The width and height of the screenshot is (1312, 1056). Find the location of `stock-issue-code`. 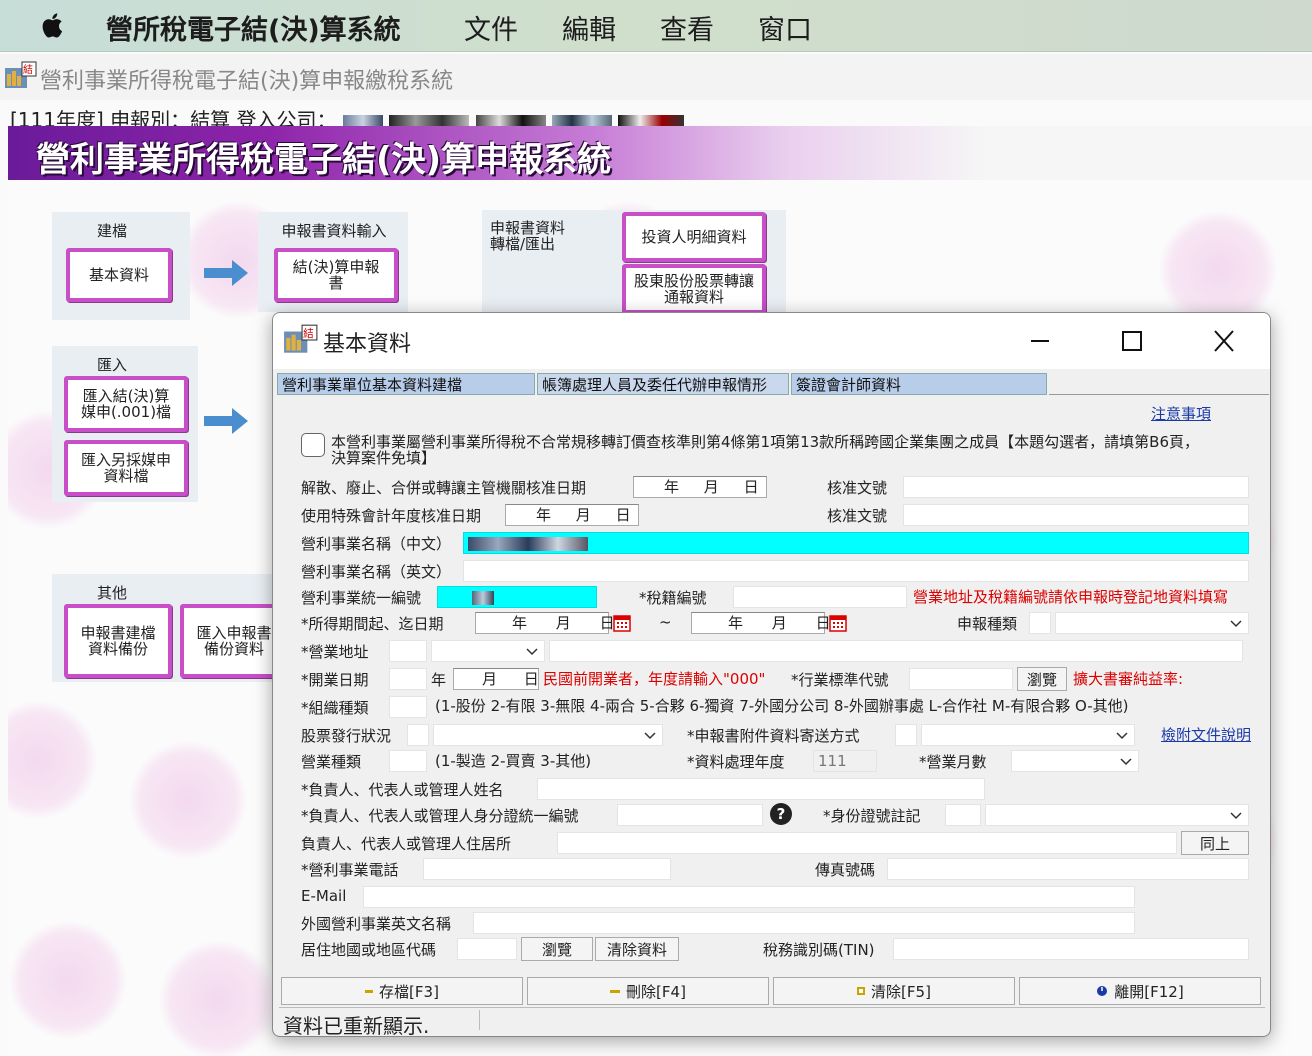

stock-issue-code is located at coordinates (418, 735).